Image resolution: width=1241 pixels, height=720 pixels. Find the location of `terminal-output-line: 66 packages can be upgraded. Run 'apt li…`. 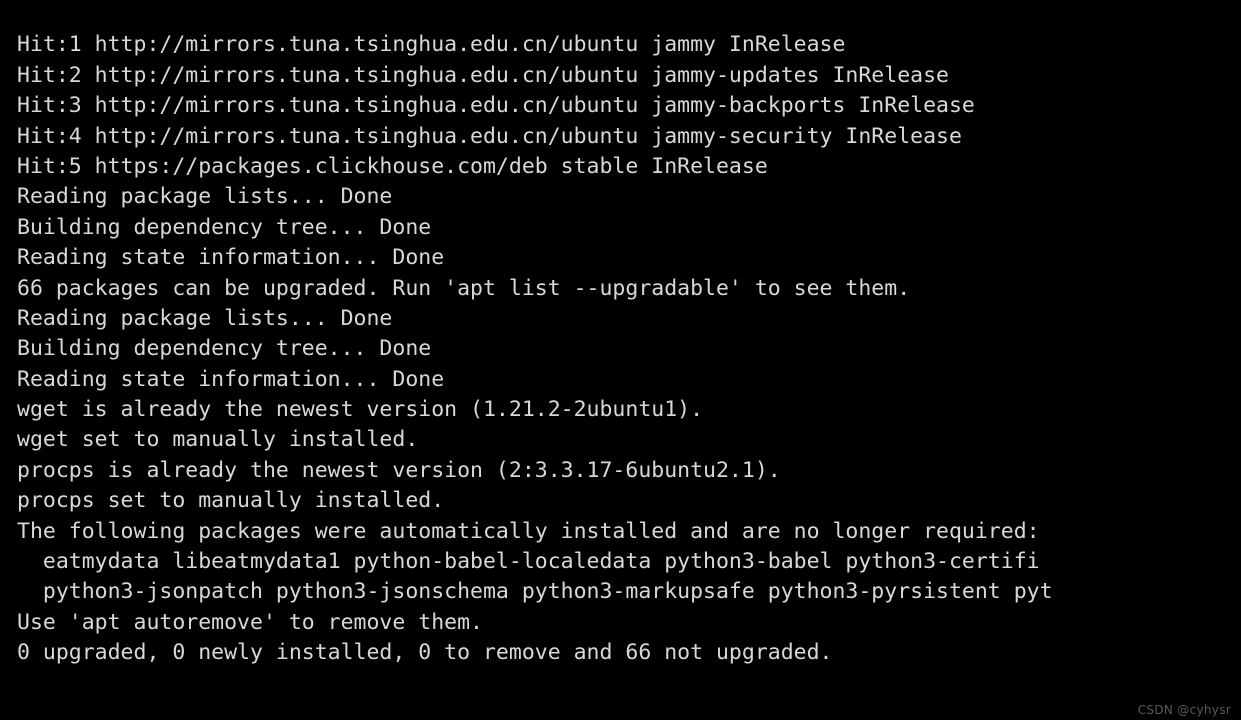

terminal-output-line: 66 packages can be upgraded. Run 'apt li… is located at coordinates (464, 288).